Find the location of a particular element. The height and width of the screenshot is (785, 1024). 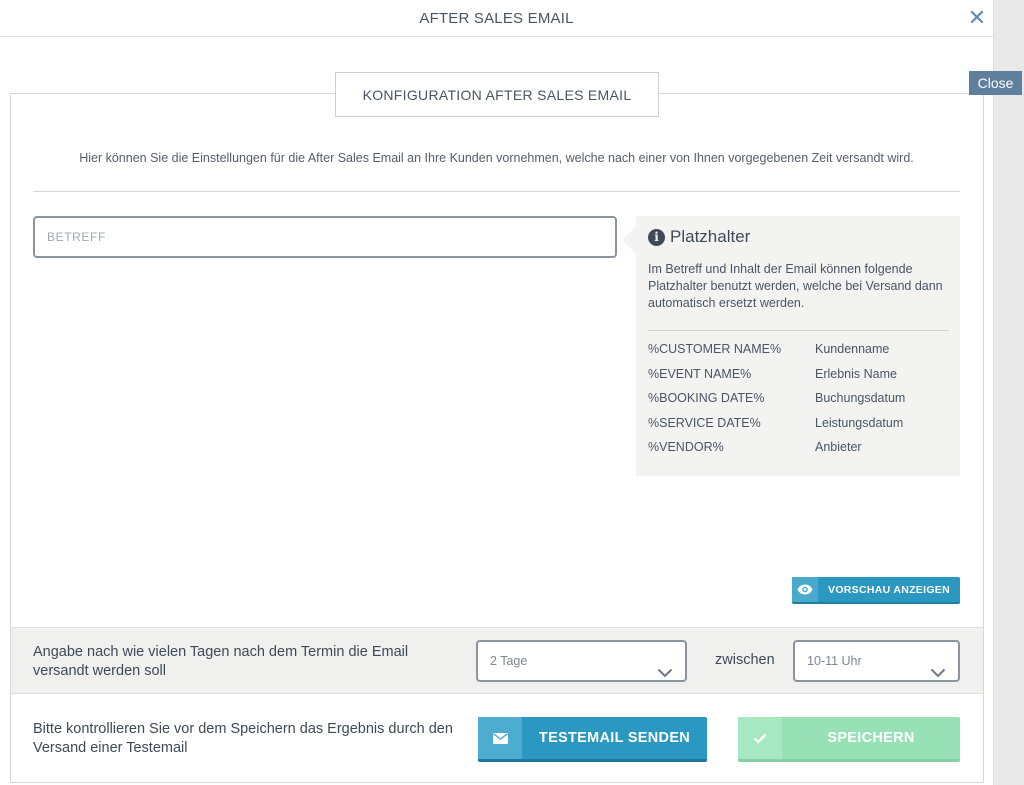

days-select-value: 2 Tage is located at coordinates (509, 661).